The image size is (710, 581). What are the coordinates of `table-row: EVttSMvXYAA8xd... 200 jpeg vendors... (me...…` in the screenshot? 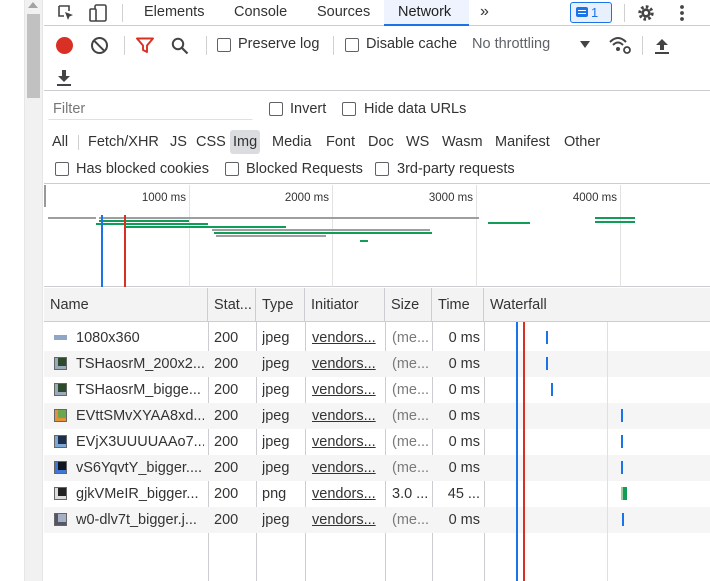 It's located at (377, 416).